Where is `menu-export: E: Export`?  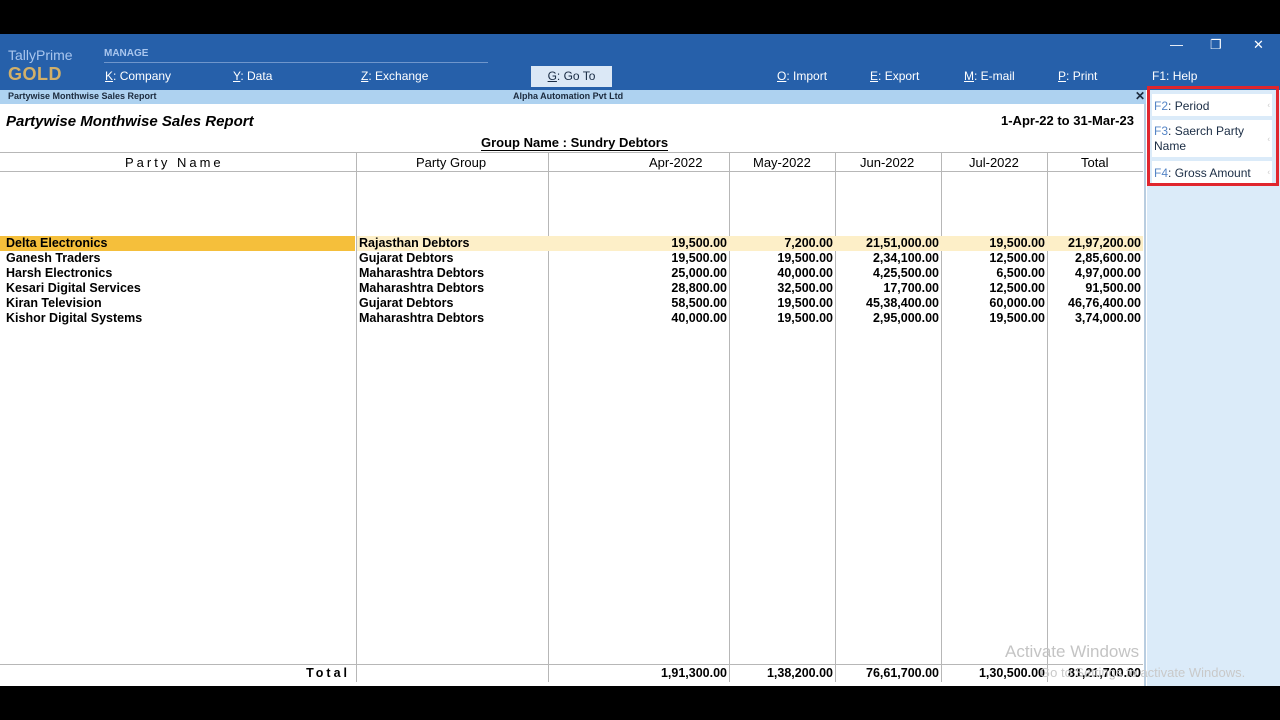
menu-export: E: Export is located at coordinates (894, 76).